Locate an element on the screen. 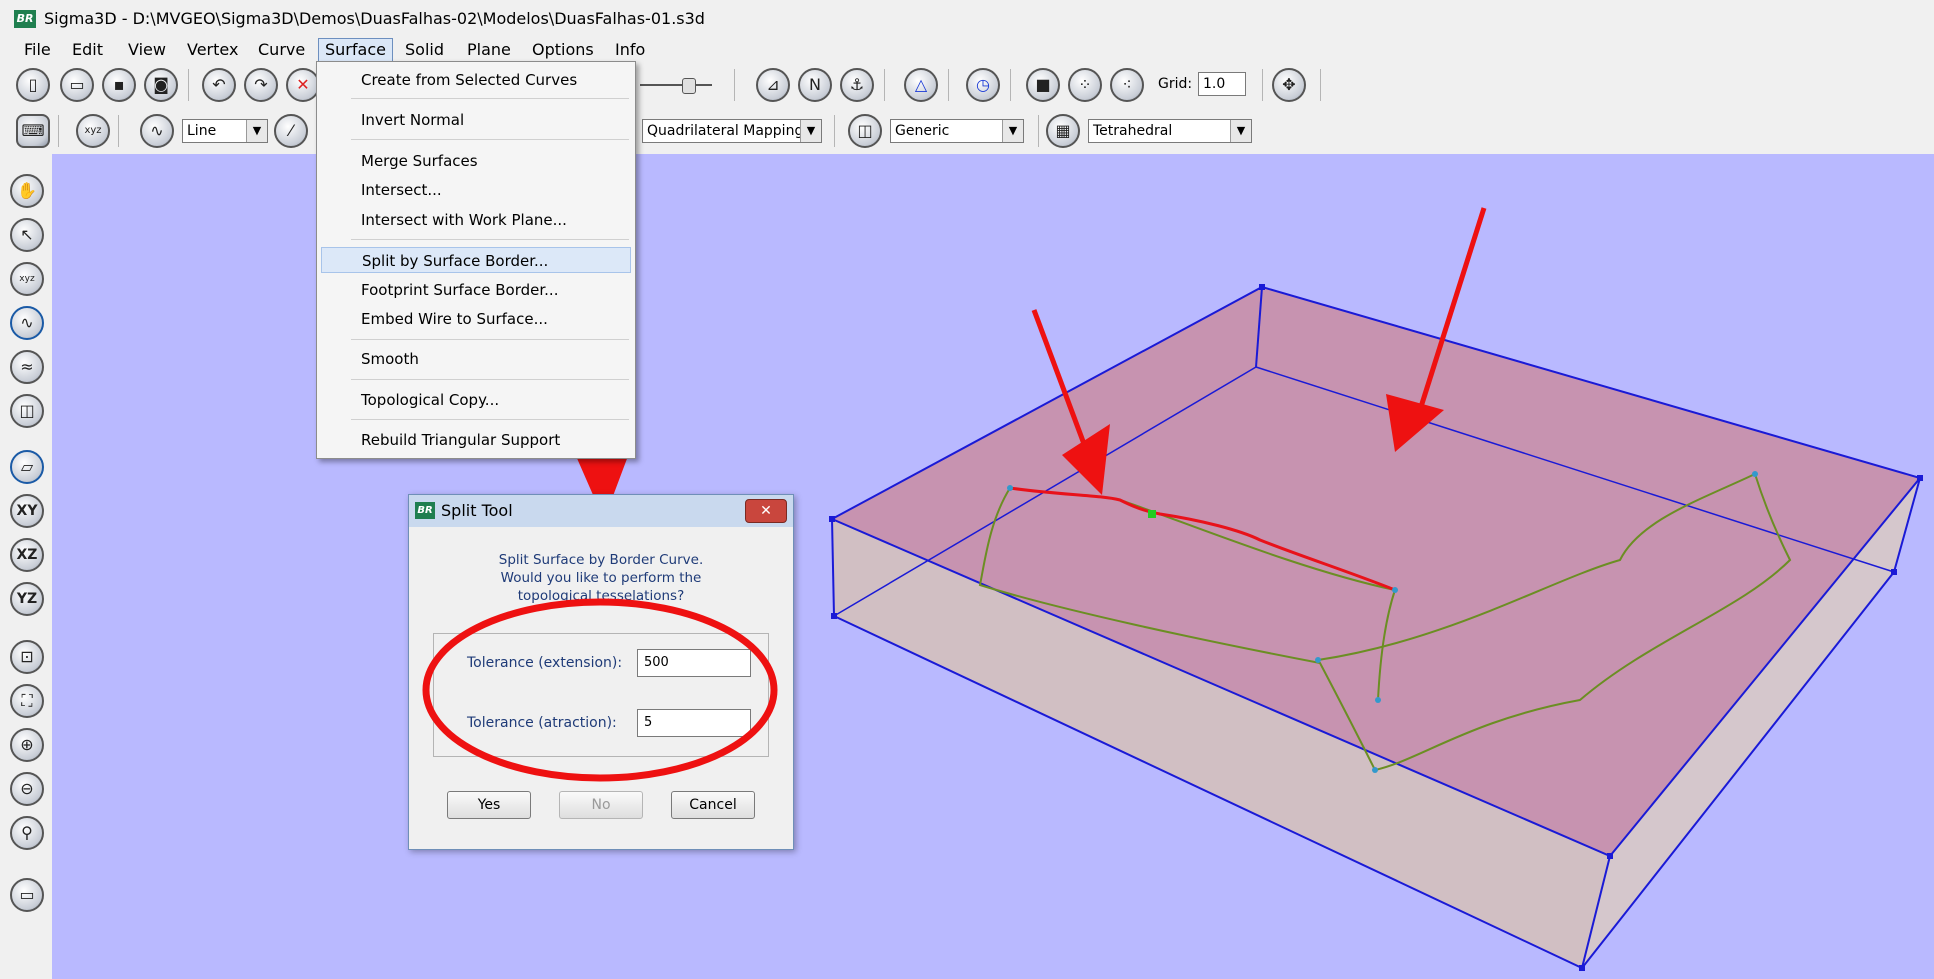 This screenshot has width=1934, height=979. dialog-message-line: Split Surface by Border Curve. is located at coordinates (601, 560).